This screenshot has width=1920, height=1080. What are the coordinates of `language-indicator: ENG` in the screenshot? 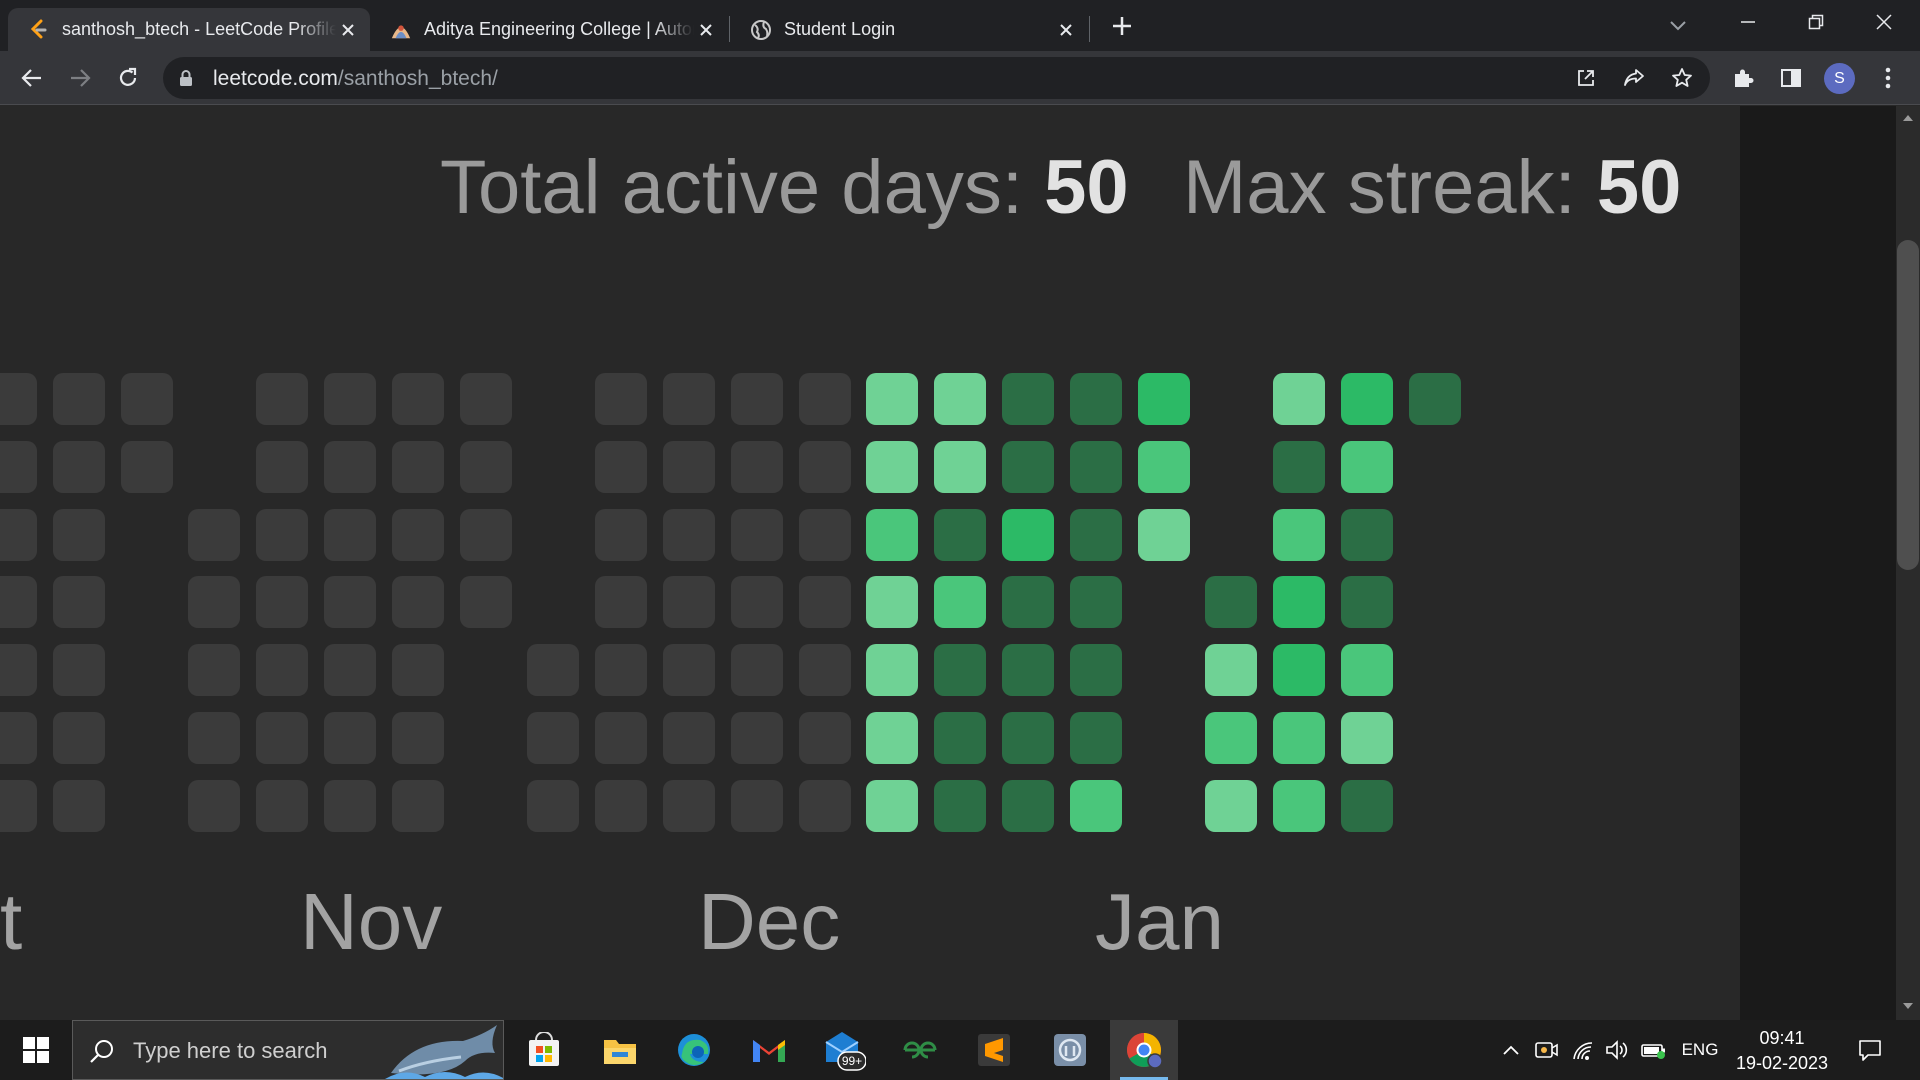 It's located at (1700, 1050).